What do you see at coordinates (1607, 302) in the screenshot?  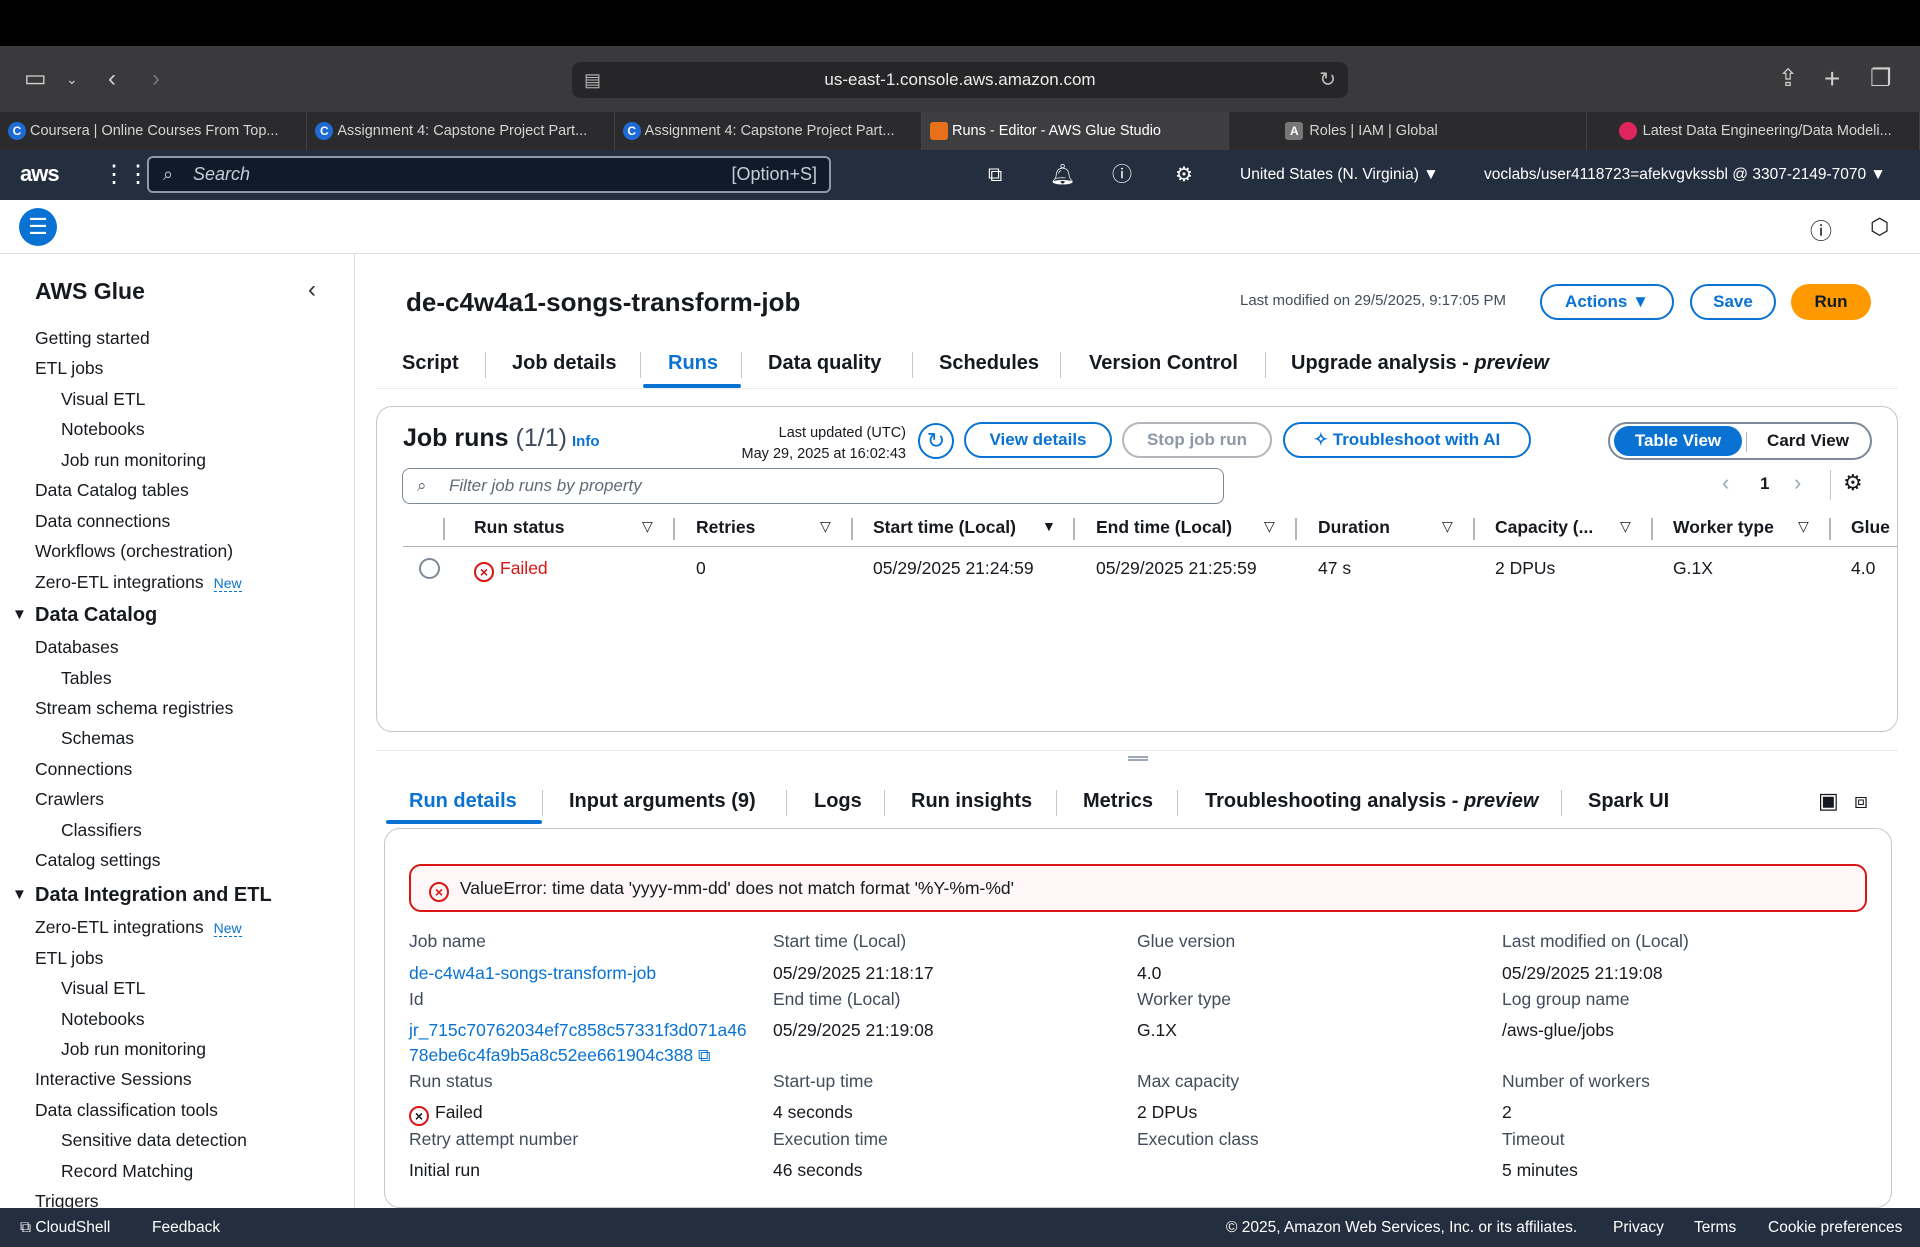 I see `actions-button: Actions ▼` at bounding box center [1607, 302].